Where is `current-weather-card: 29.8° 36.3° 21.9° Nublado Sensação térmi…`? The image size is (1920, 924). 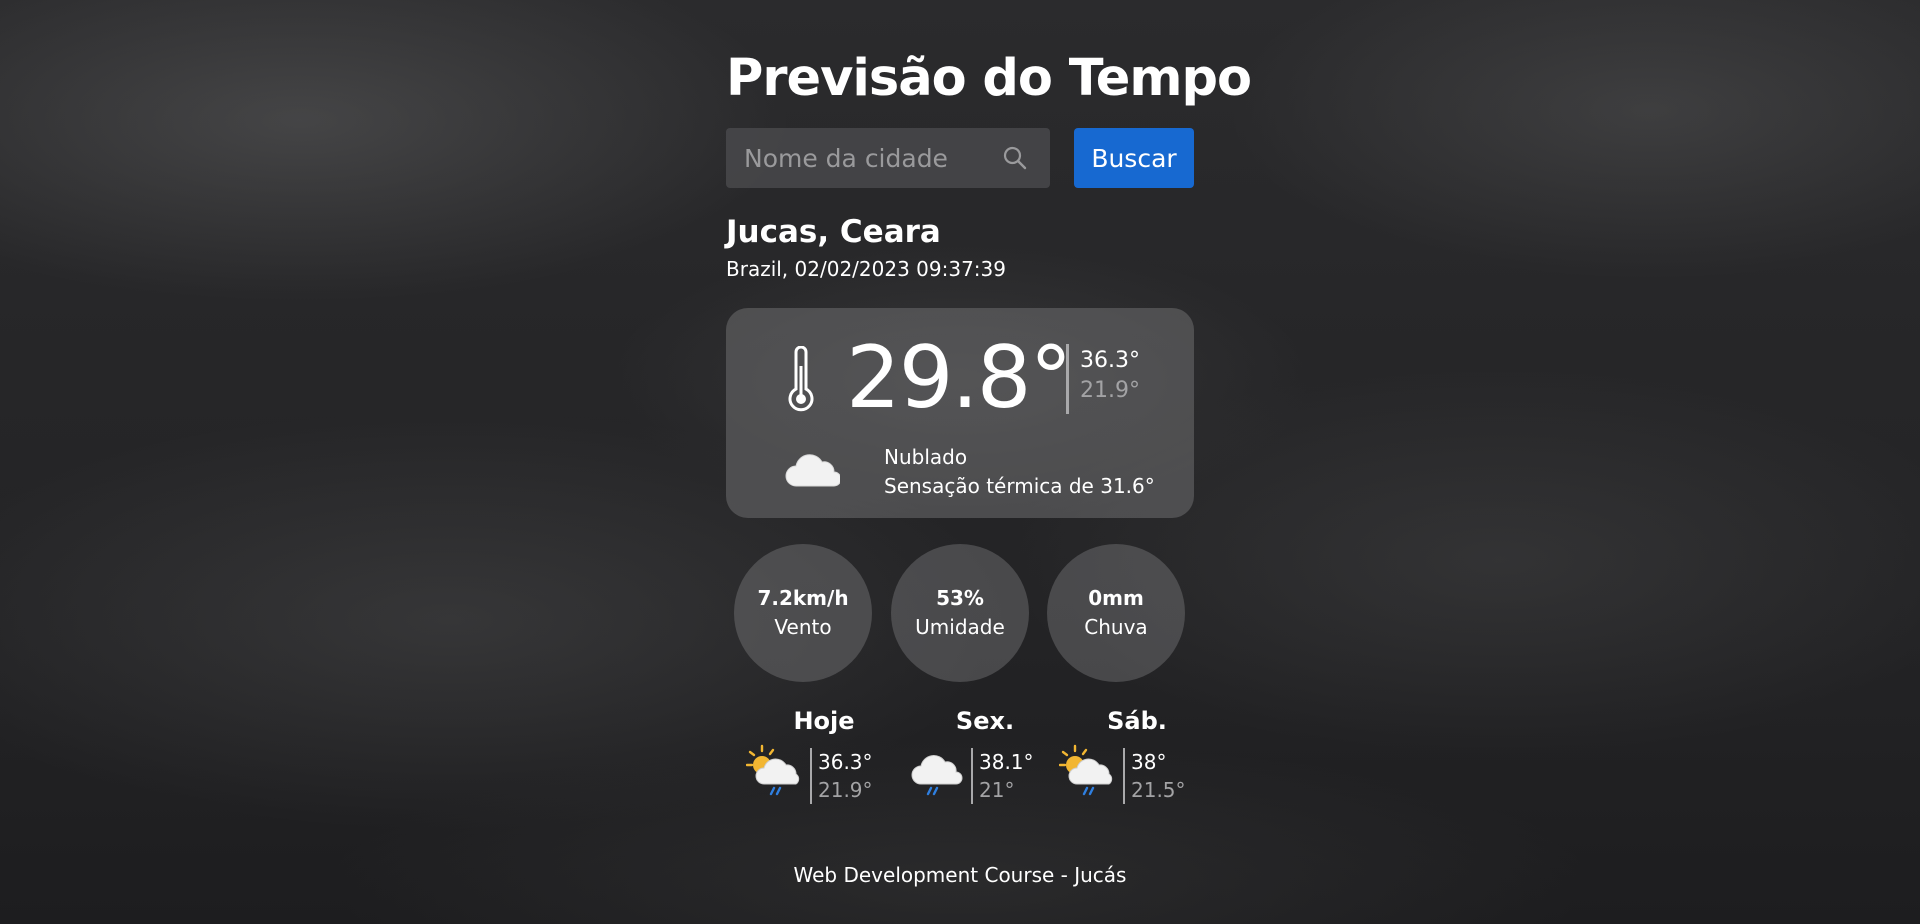 current-weather-card: 29.8° 36.3° 21.9° Nublado Sensação térmi… is located at coordinates (960, 413).